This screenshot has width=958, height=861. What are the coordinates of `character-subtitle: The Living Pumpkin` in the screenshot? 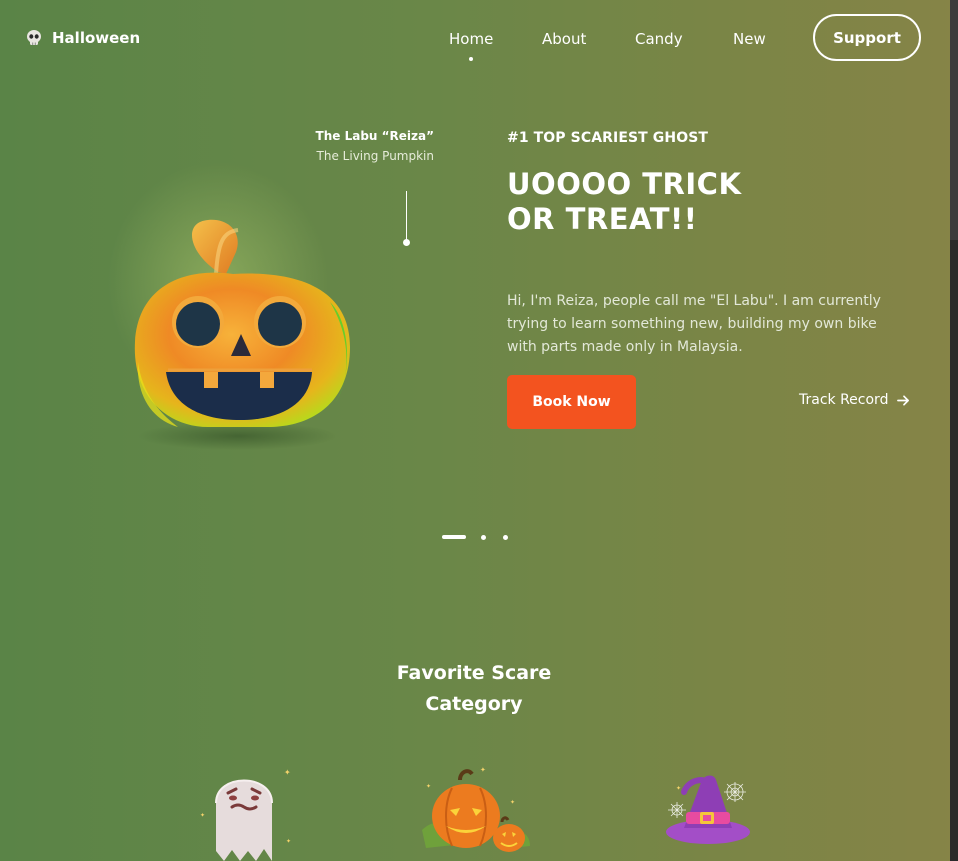 It's located at (375, 156).